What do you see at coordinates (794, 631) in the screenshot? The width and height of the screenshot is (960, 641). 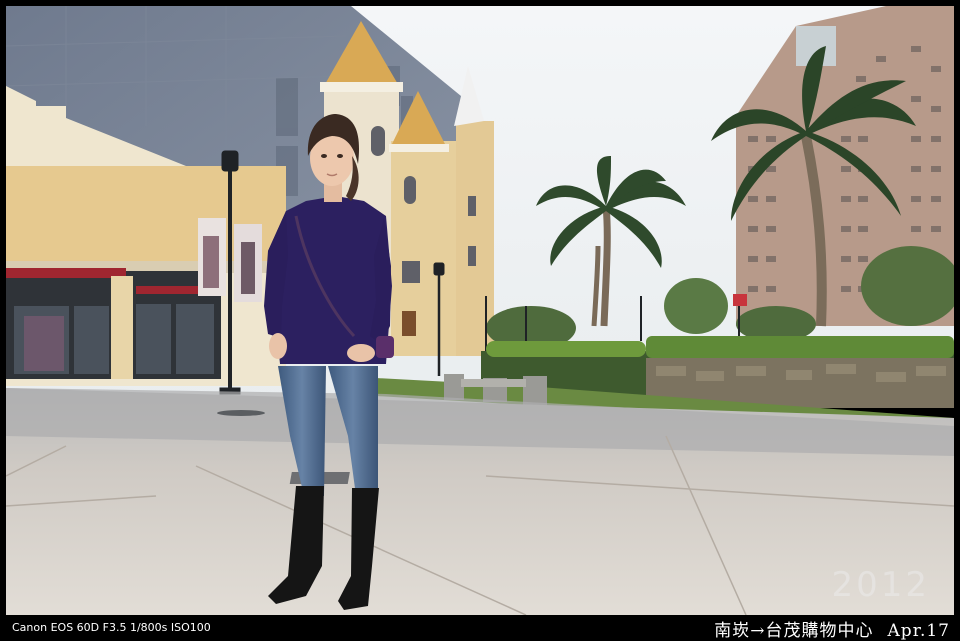 I see `caption-location: 南崁→台茂購物中心` at bounding box center [794, 631].